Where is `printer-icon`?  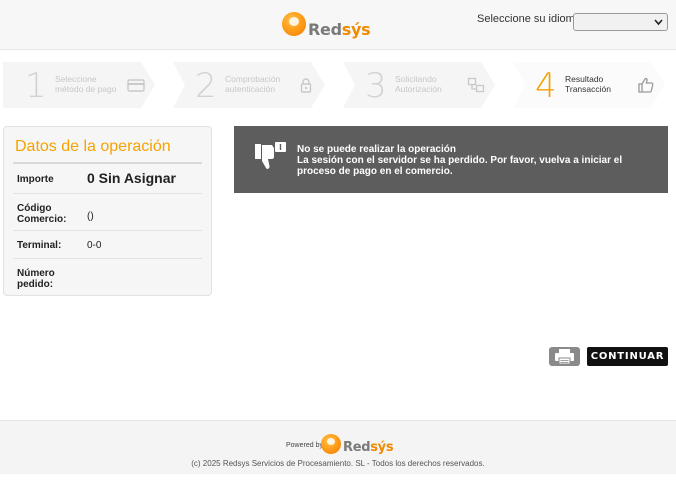 printer-icon is located at coordinates (564, 357).